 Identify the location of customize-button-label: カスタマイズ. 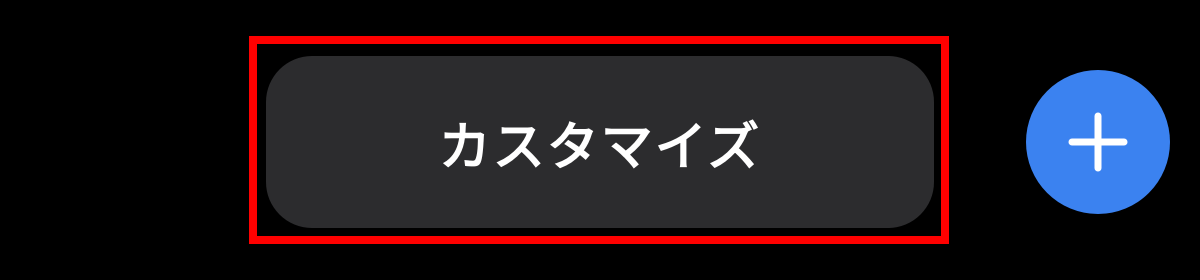
(600, 147).